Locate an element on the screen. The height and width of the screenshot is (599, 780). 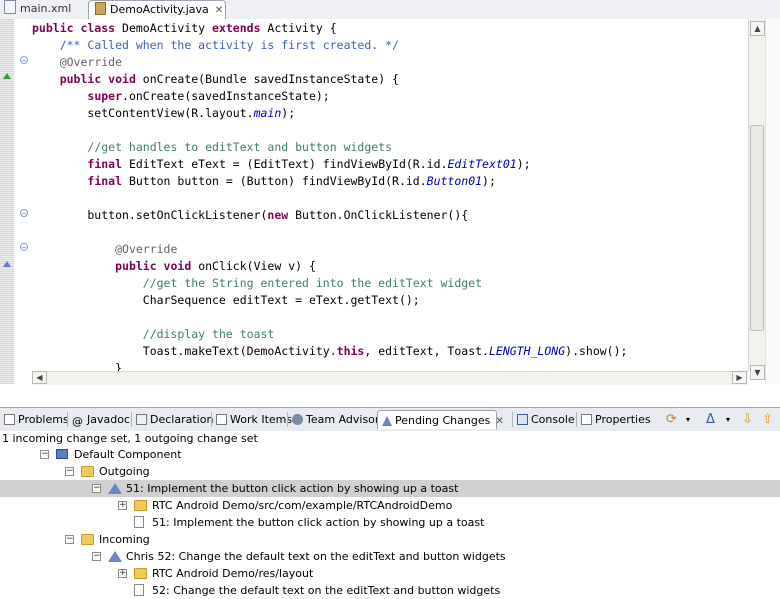
code-token: , editText, Toast. is located at coordinates (426, 351).